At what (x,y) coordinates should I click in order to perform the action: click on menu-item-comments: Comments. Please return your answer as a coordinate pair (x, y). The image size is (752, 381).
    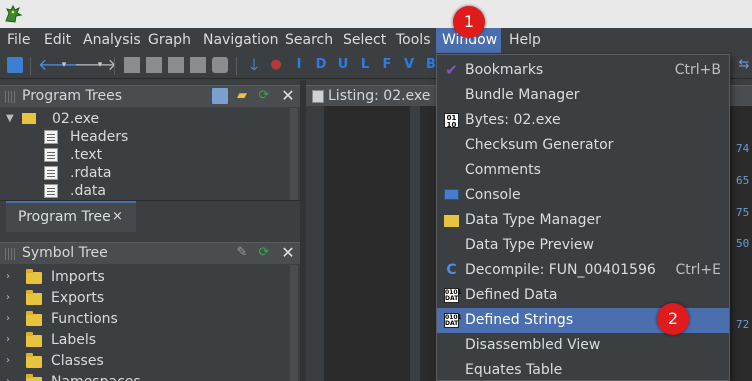
    Looking at the image, I should click on (583, 170).